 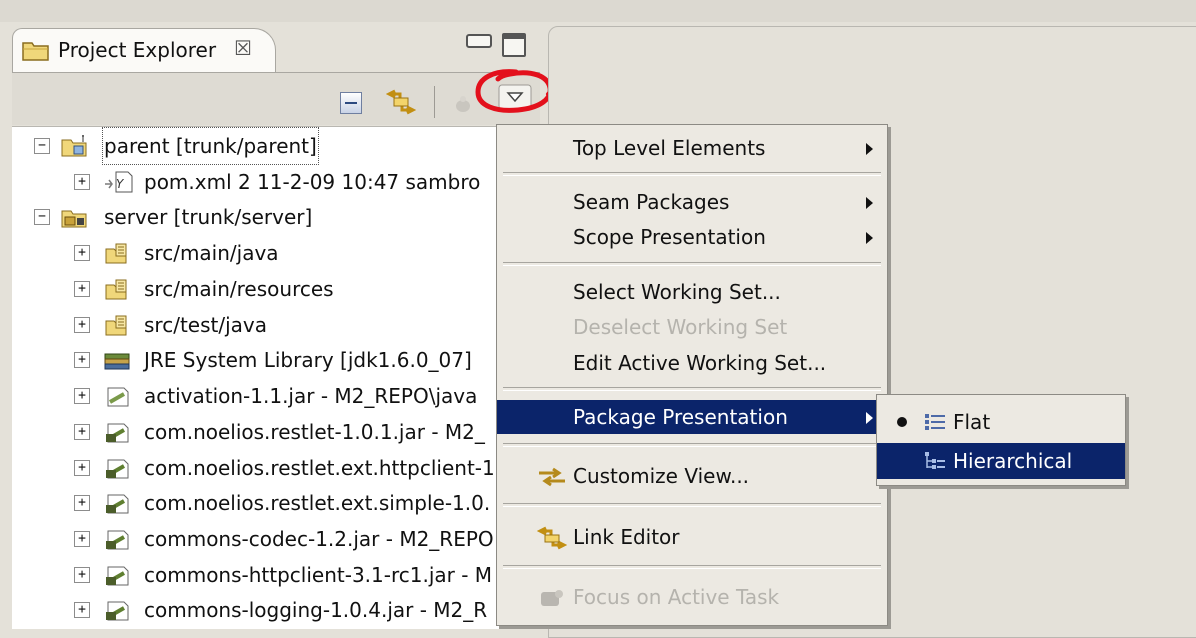 I want to click on menu-item-link-editor: Link Editor, so click(x=692, y=537).